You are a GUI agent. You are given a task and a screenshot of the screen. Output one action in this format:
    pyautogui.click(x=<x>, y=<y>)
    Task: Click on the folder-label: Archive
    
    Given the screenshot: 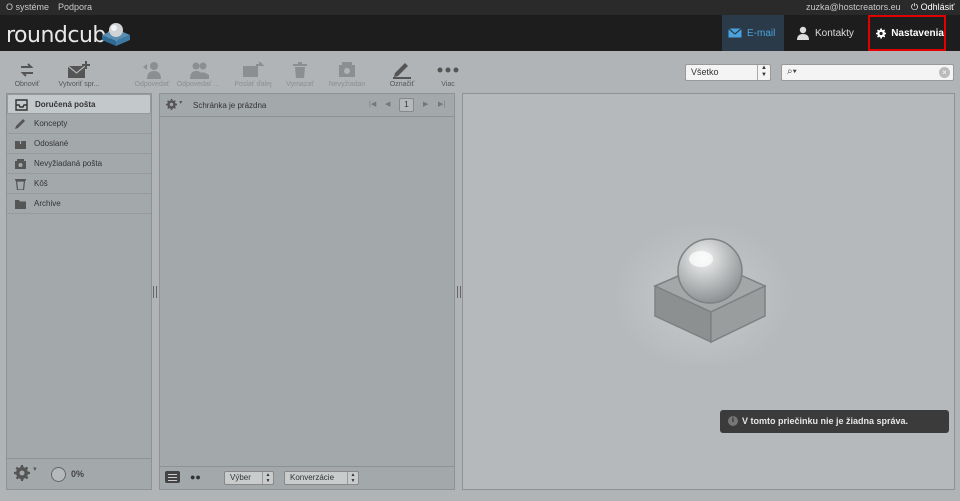 What is the action you would take?
    pyautogui.click(x=47, y=203)
    